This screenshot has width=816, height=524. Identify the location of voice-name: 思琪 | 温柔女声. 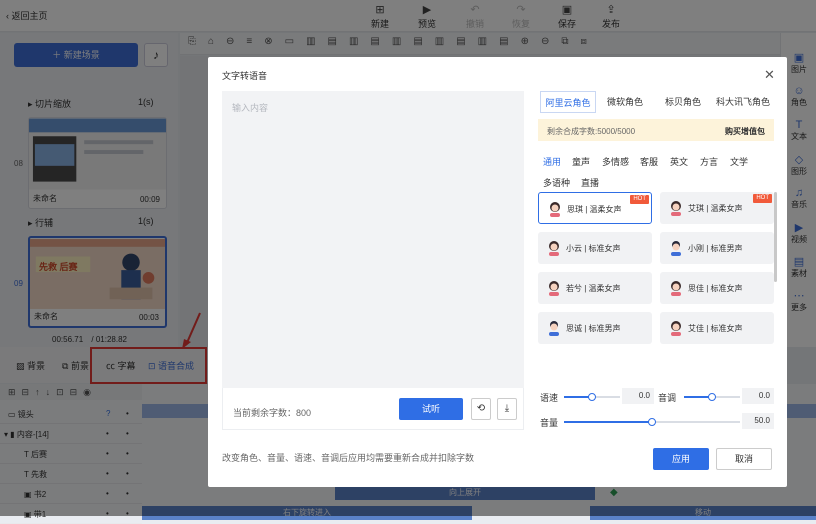
(594, 209).